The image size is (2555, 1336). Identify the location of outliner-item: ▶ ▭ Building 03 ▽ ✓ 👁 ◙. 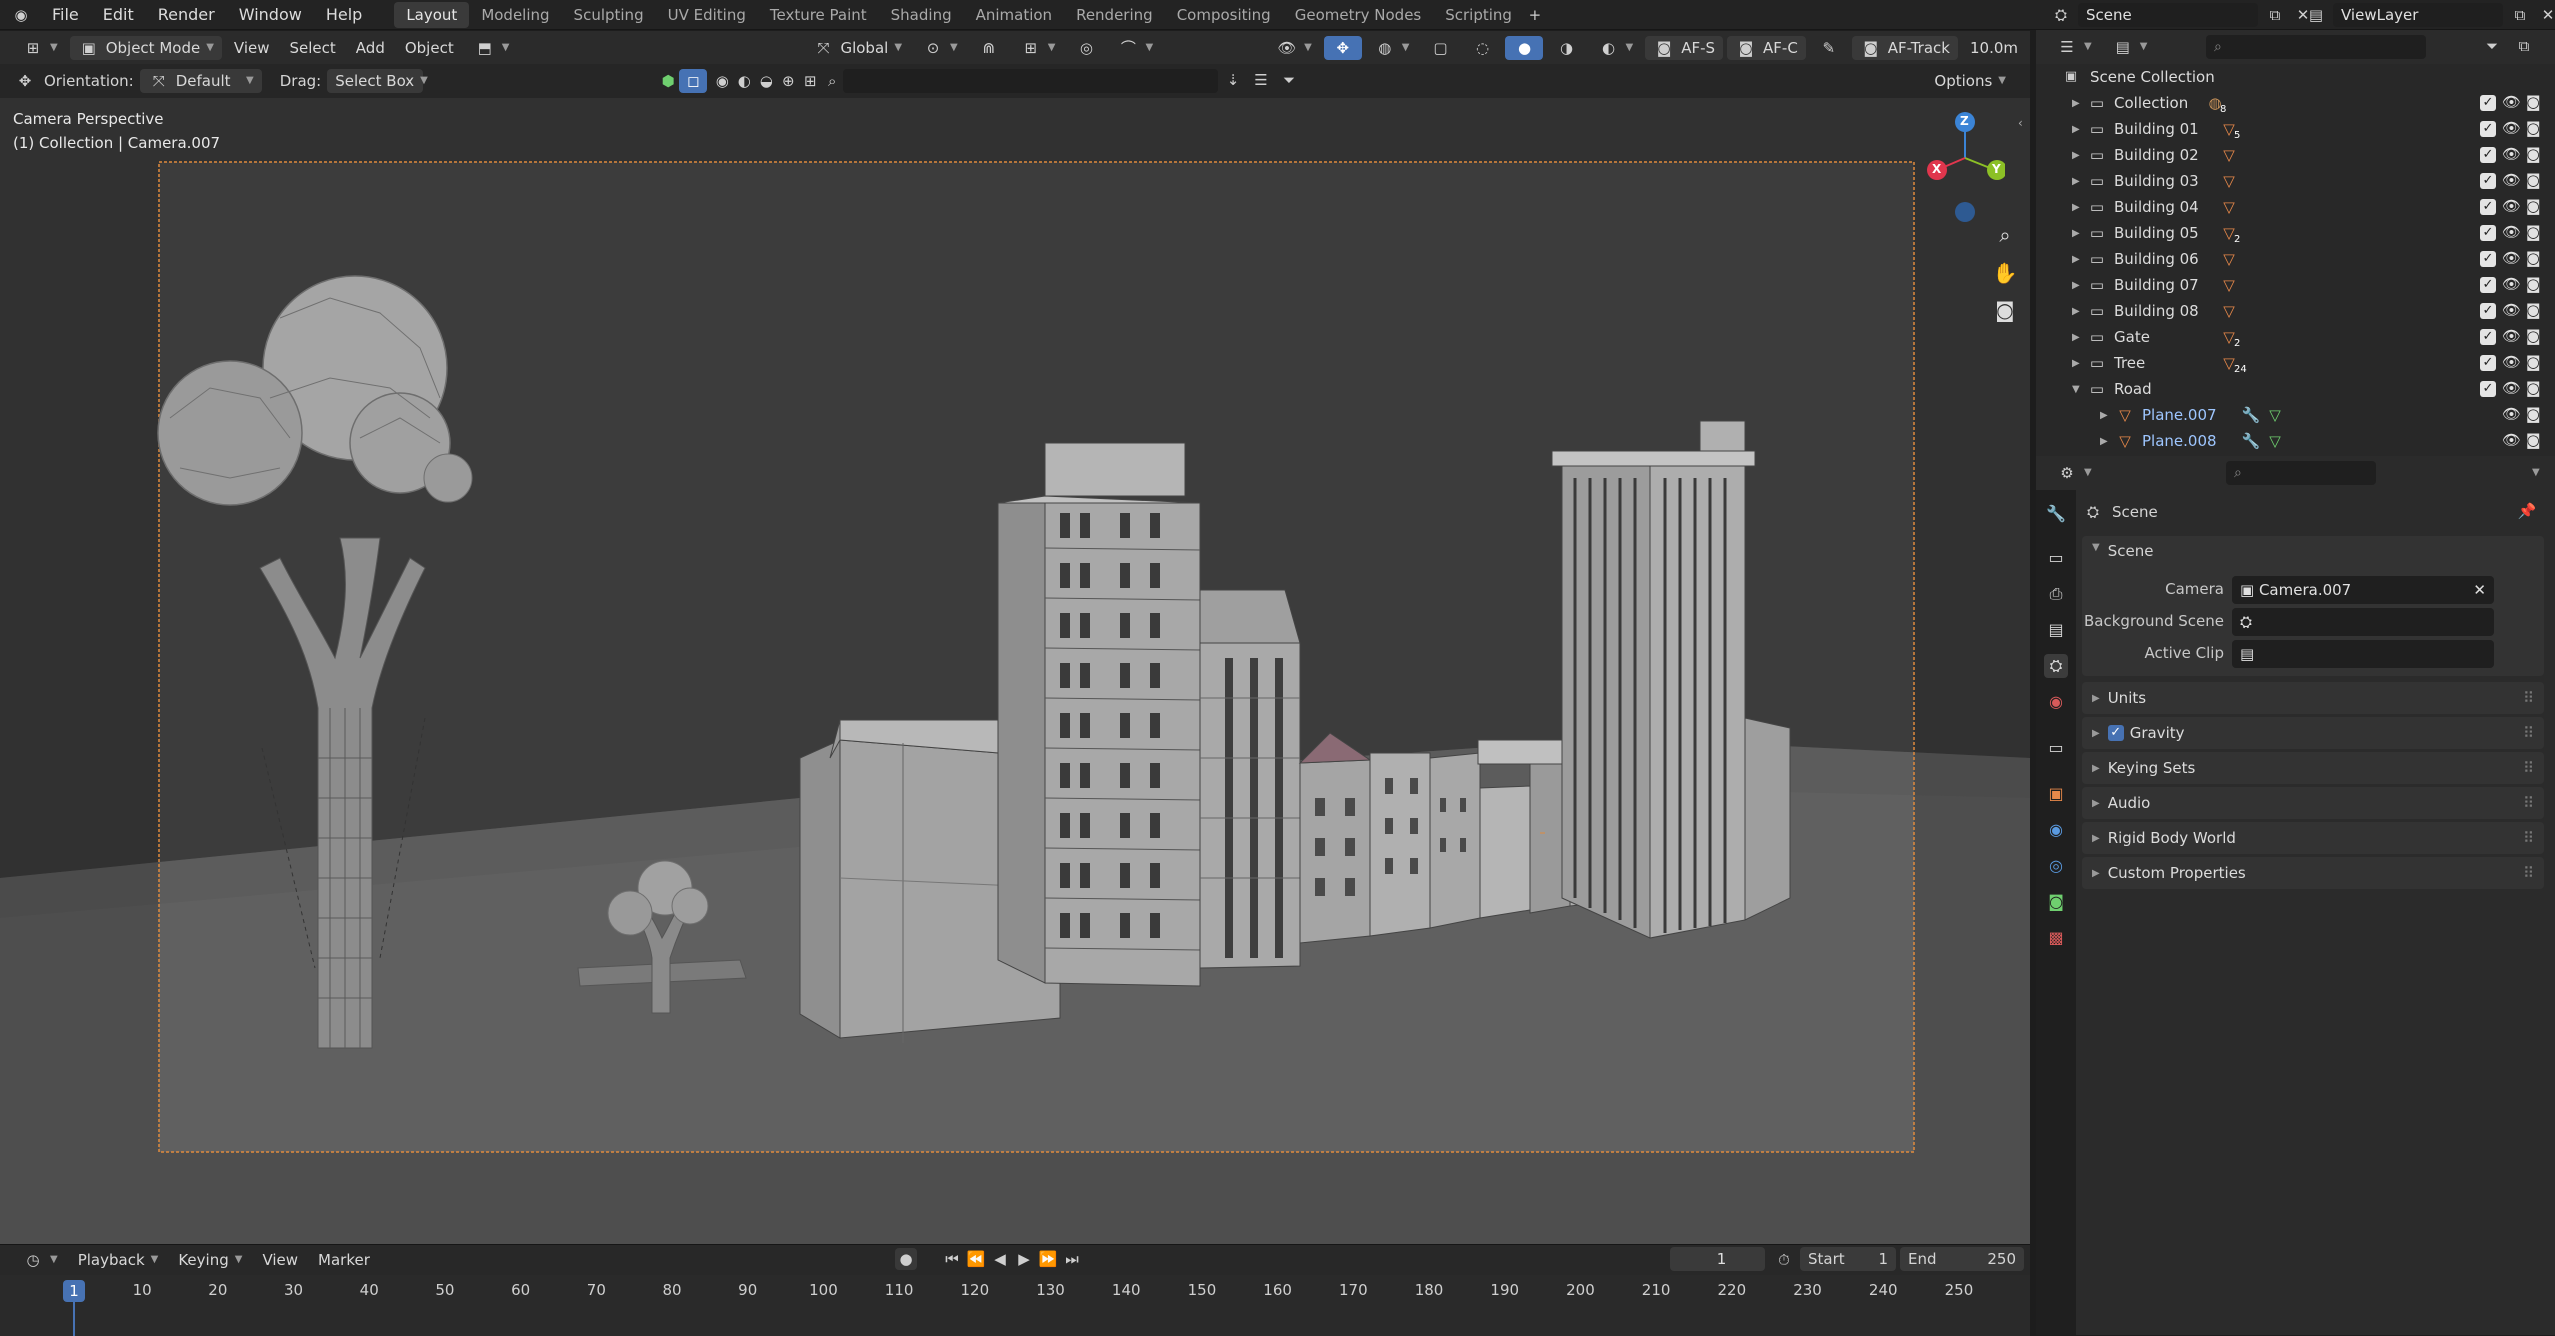
(2295, 181).